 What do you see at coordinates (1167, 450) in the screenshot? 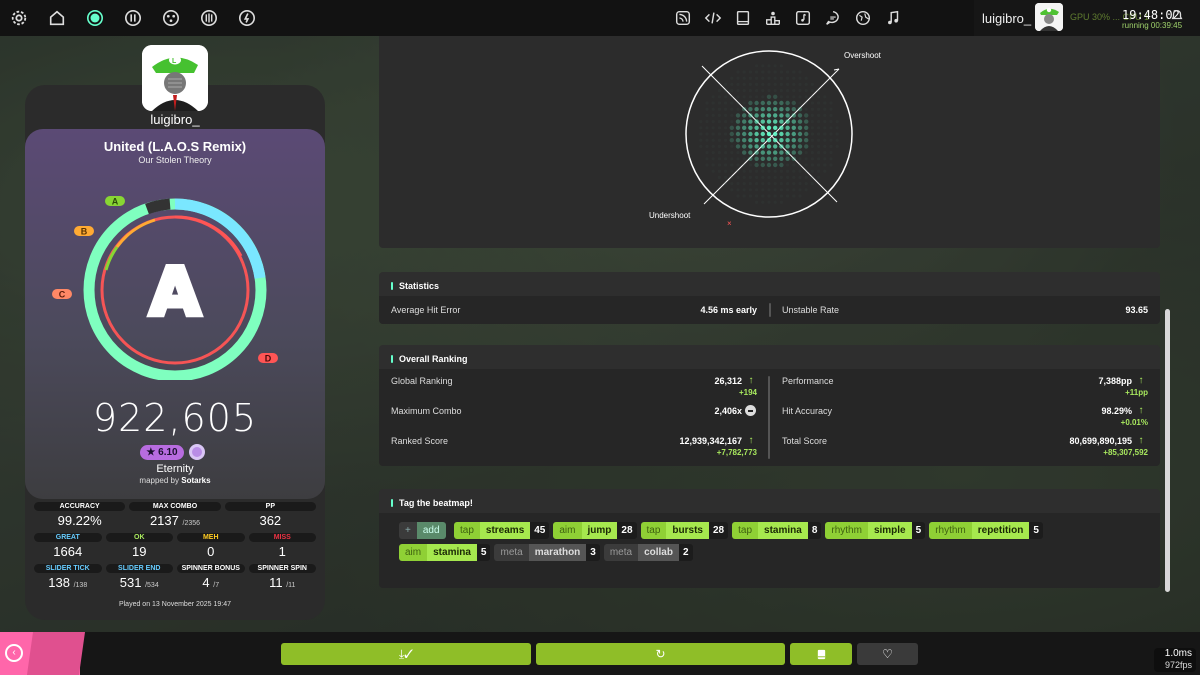
I see `scrollbar` at bounding box center [1167, 450].